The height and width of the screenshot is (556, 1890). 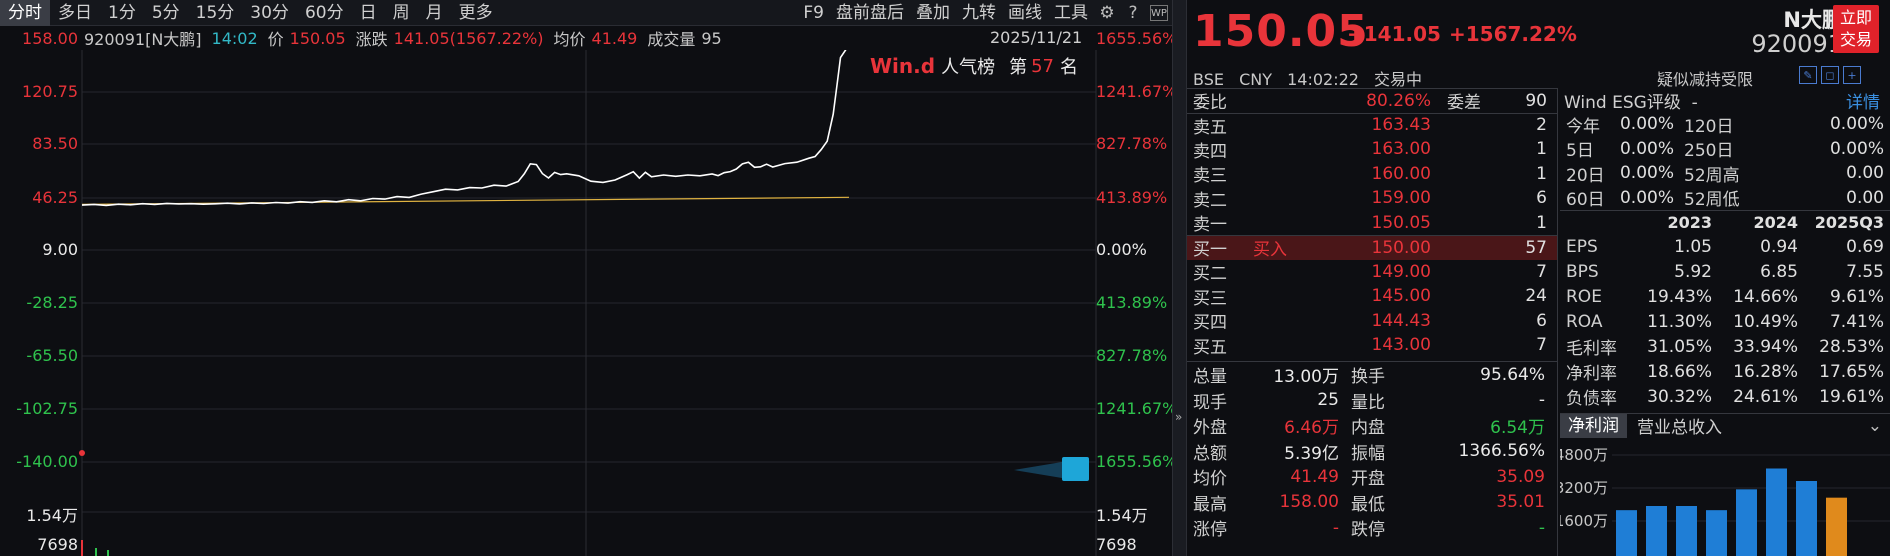 I want to click on fin-value: 31.05%, so click(x=1679, y=346).